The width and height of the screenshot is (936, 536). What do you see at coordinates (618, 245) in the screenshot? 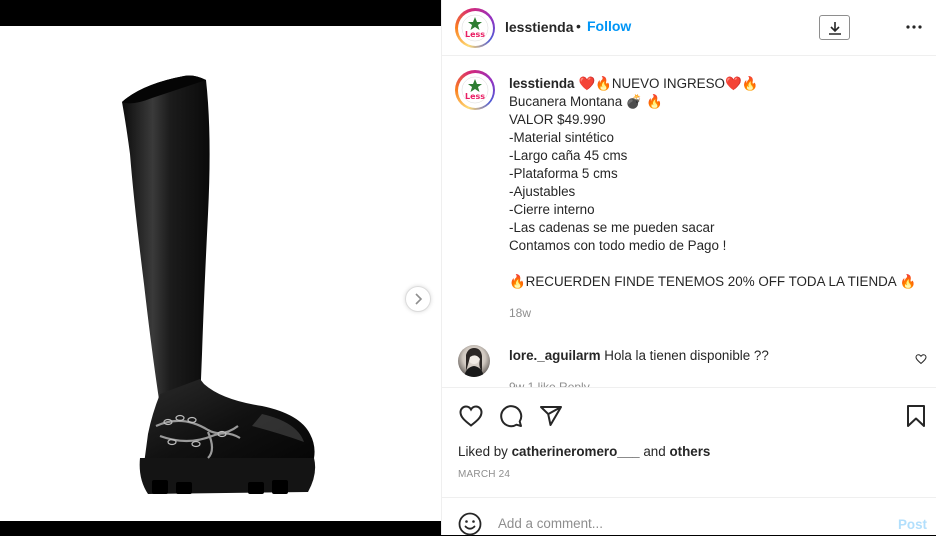
I see `caption-line: Contamos con todo medio de Pago !` at bounding box center [618, 245].